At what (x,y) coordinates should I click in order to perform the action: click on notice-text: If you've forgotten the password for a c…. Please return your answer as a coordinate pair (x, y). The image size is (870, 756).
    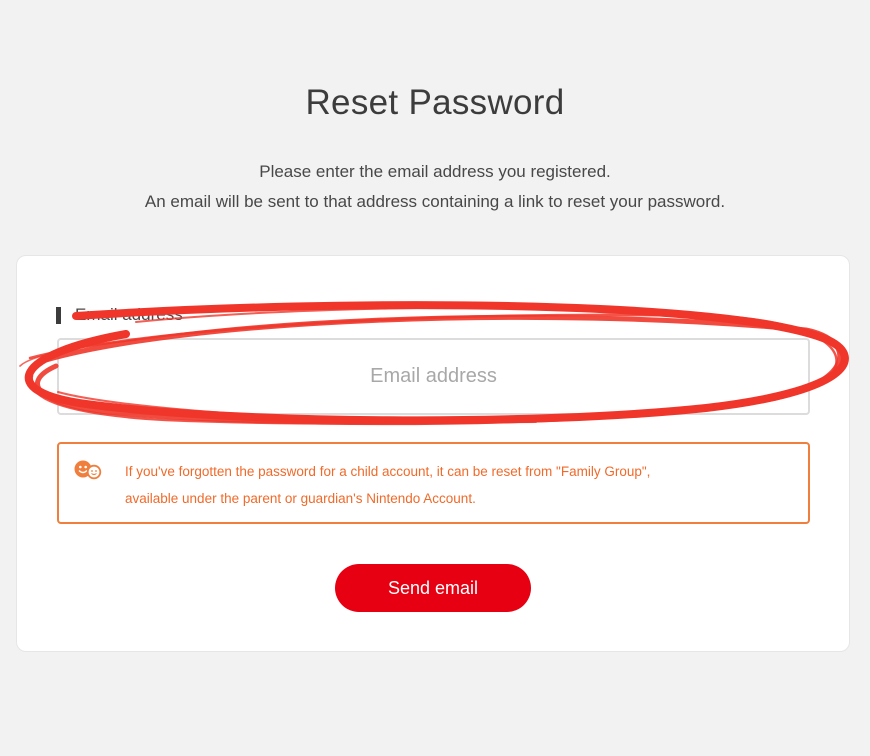
    Looking at the image, I should click on (455, 485).